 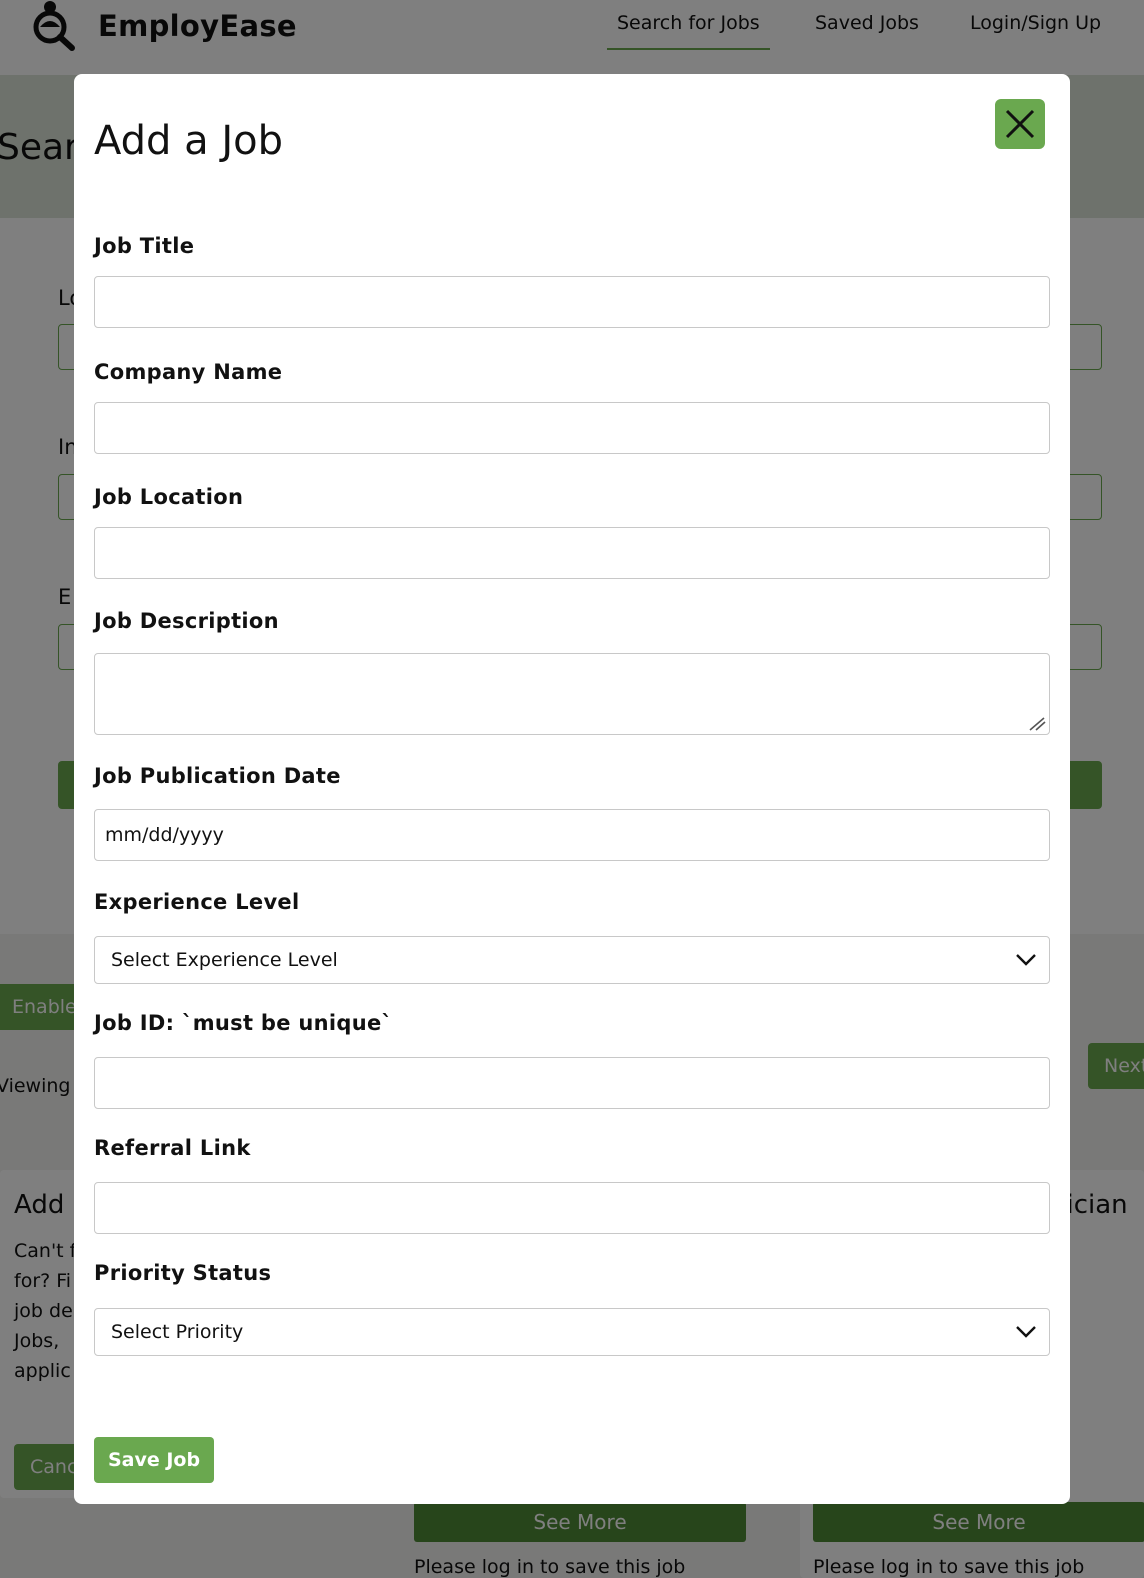 What do you see at coordinates (243, 1023) in the screenshot?
I see `job-id-label: Job ID: `must be unique`` at bounding box center [243, 1023].